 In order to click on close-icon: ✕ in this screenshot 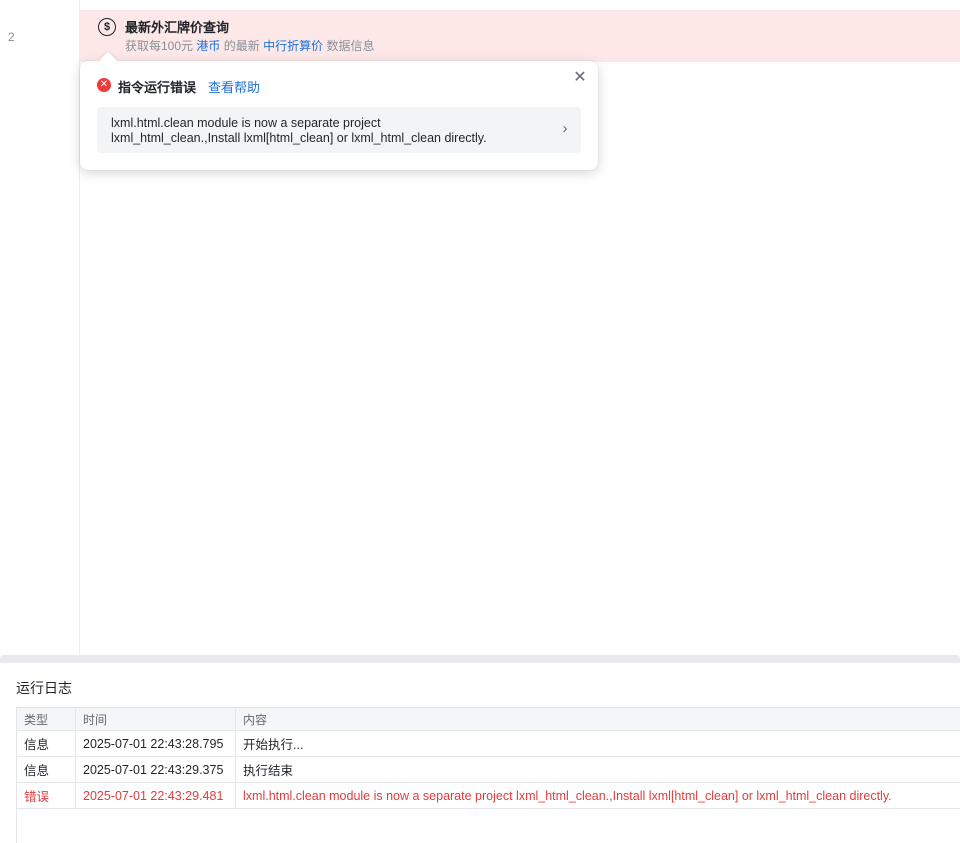, I will do `click(580, 78)`.